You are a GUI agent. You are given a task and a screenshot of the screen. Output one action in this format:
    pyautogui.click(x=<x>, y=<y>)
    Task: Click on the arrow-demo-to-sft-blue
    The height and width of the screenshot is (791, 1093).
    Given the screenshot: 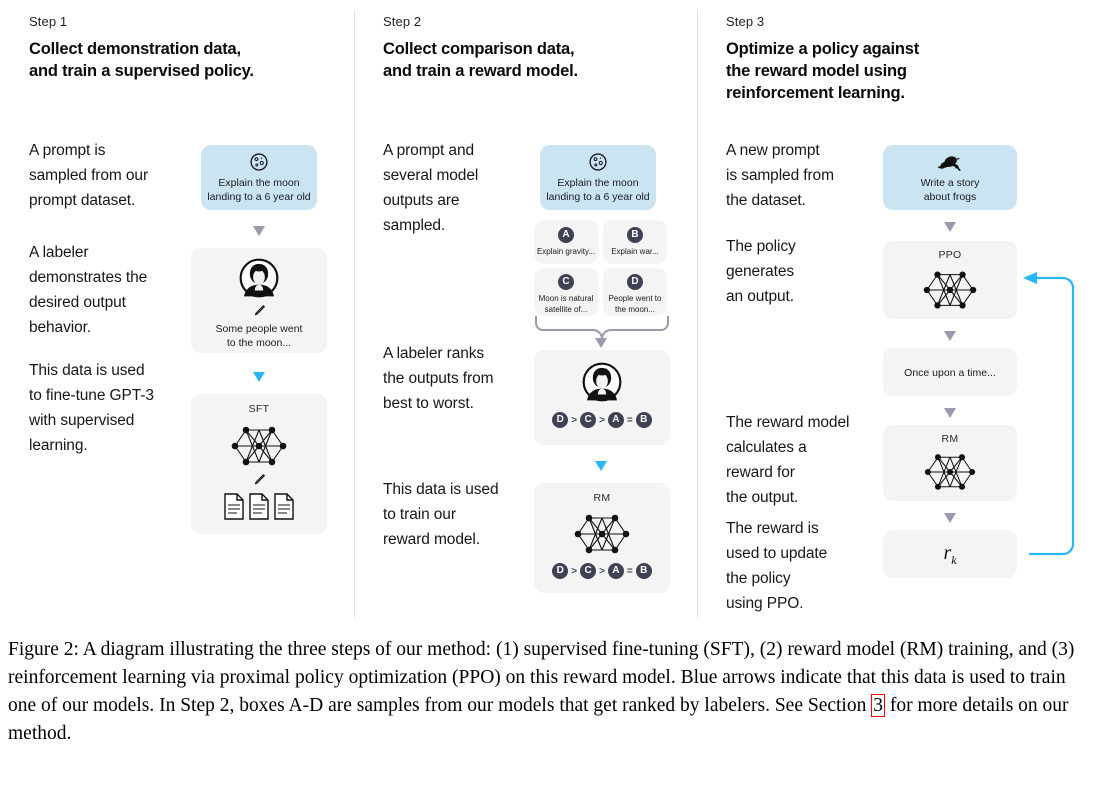 What is the action you would take?
    pyautogui.click(x=259, y=377)
    